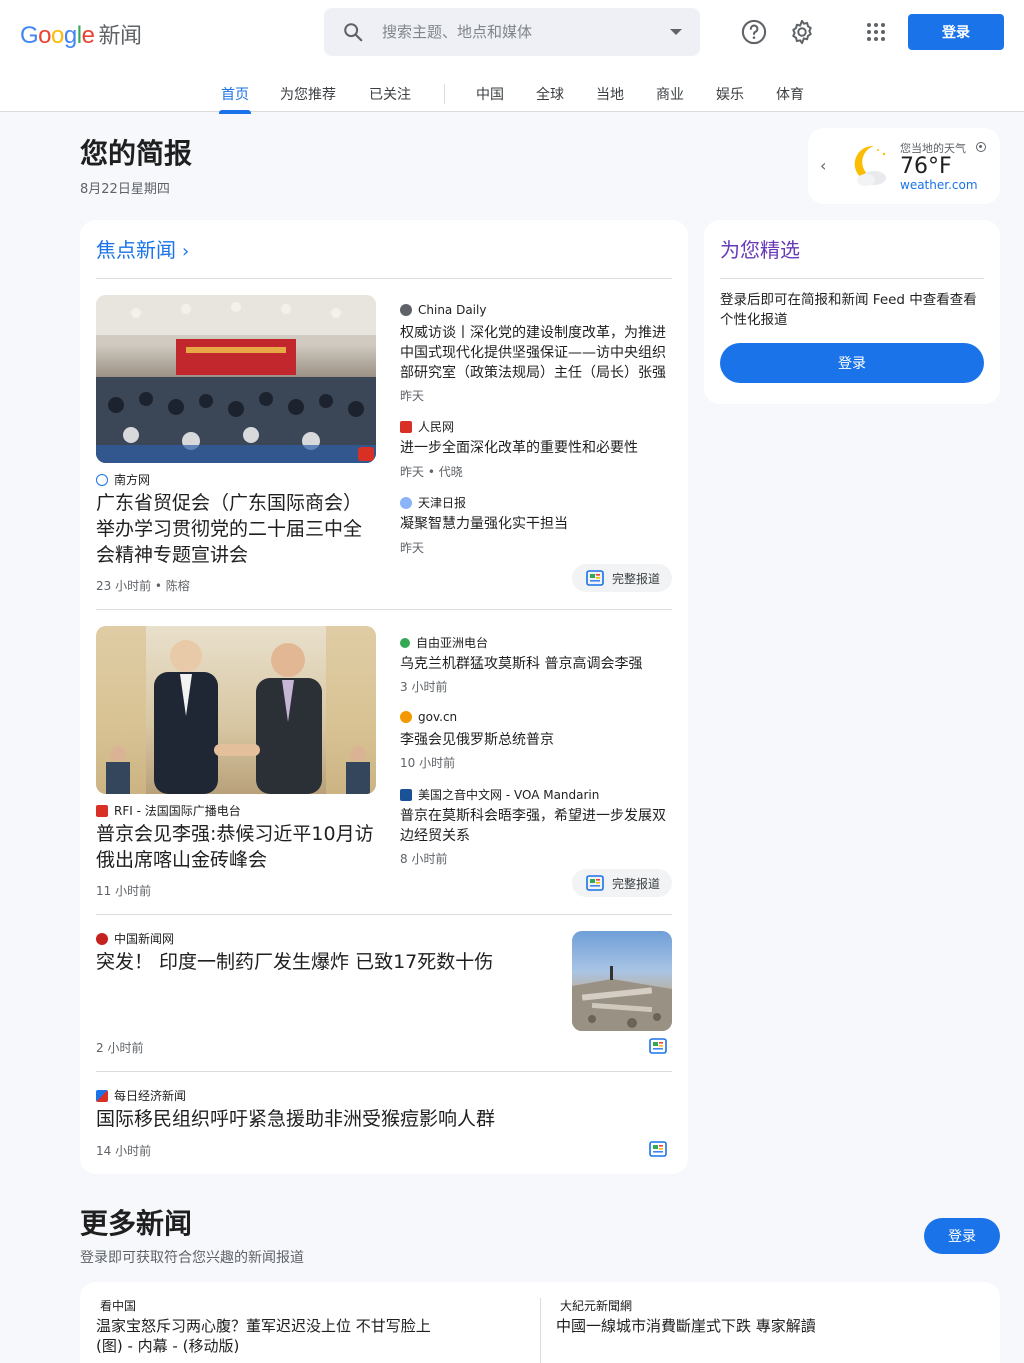 This screenshot has width=1024, height=1363. I want to click on picks-description: 登录后即可在简报和新闻 Feed 中查看查看个性化报道, so click(848, 310).